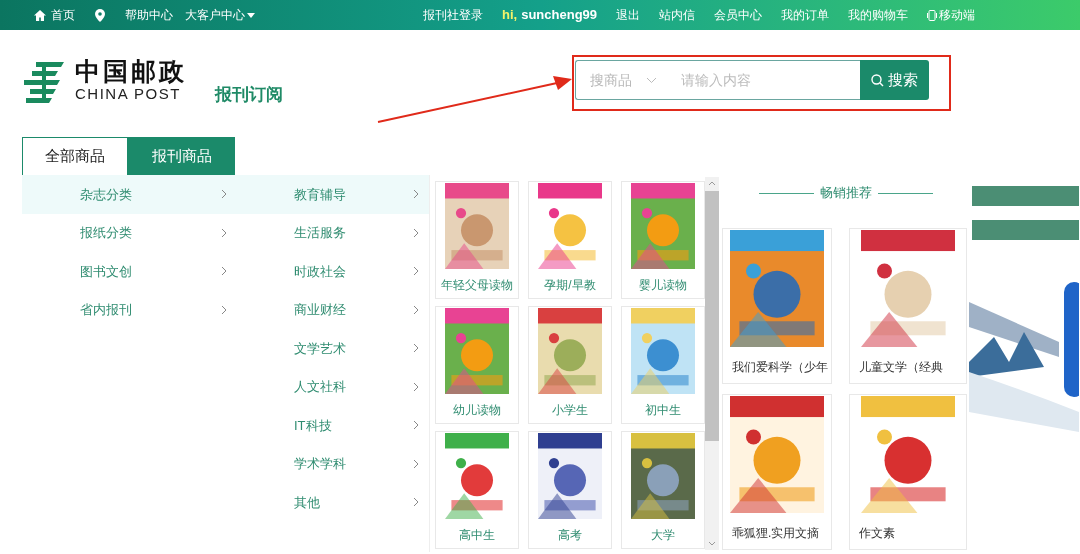 The height and width of the screenshot is (554, 1080). I want to click on tab: 报刊商品, so click(181, 156).